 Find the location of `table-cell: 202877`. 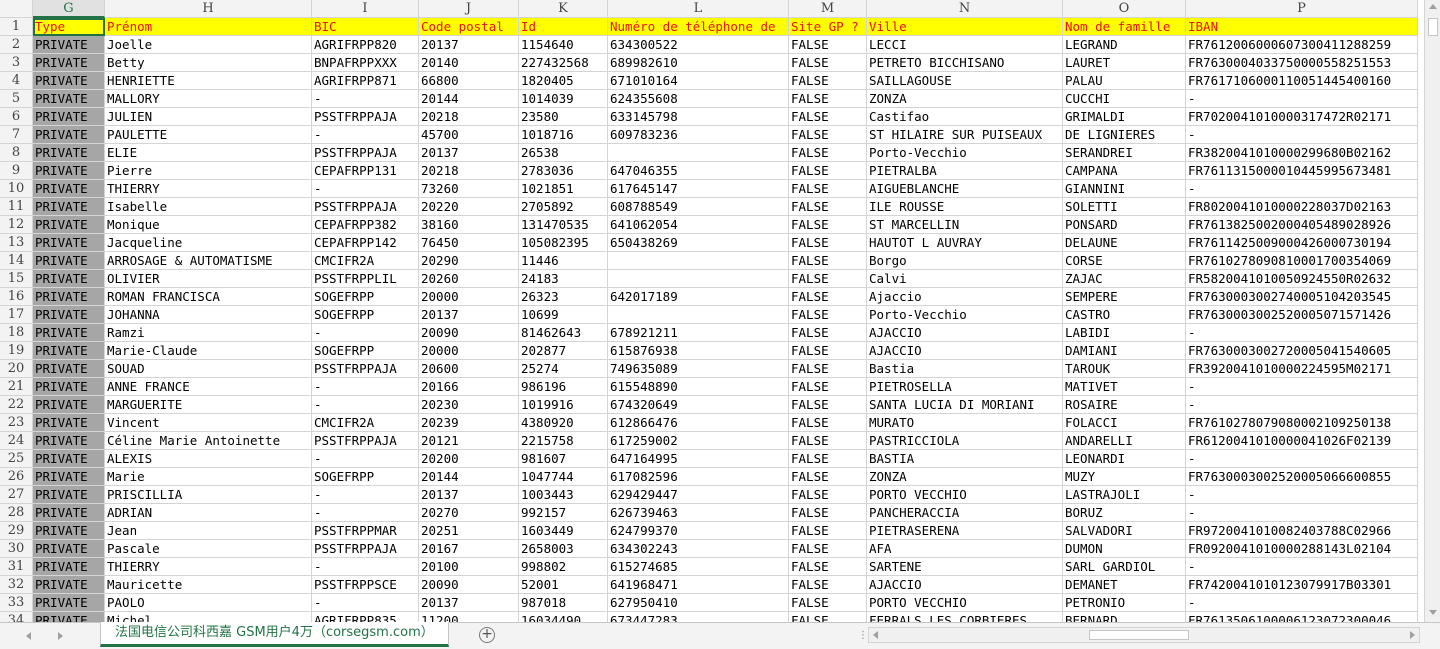

table-cell: 202877 is located at coordinates (563, 351).